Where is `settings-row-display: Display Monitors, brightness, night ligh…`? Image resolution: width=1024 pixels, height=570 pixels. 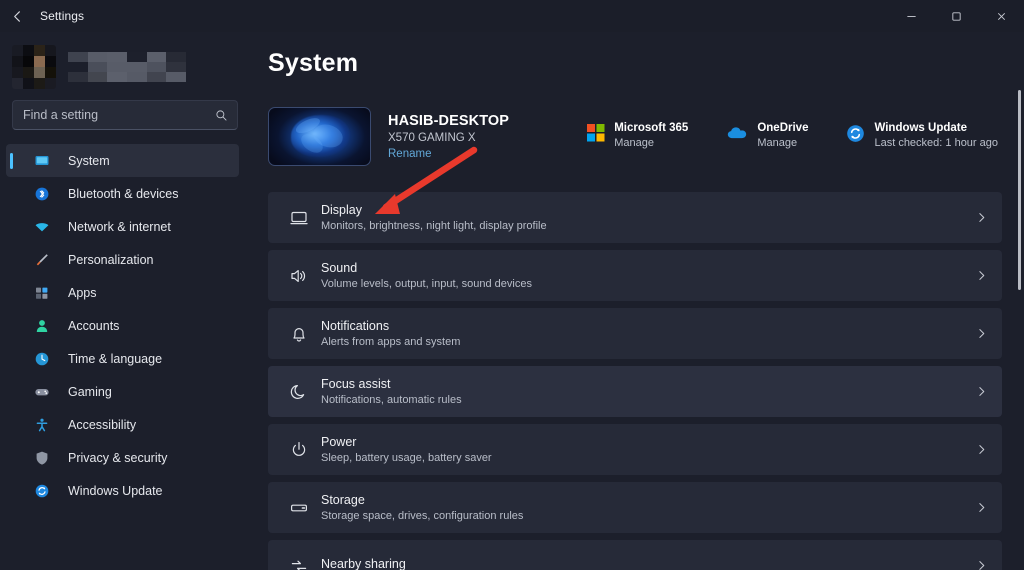 settings-row-display: Display Monitors, brightness, night ligh… is located at coordinates (635, 217).